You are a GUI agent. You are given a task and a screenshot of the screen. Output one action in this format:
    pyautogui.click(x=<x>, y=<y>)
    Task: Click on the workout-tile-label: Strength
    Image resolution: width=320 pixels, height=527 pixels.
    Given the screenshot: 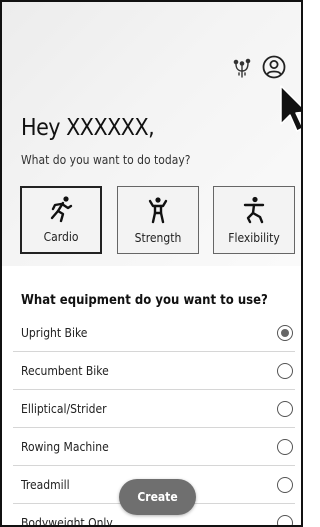 What is the action you would take?
    pyautogui.click(x=158, y=238)
    